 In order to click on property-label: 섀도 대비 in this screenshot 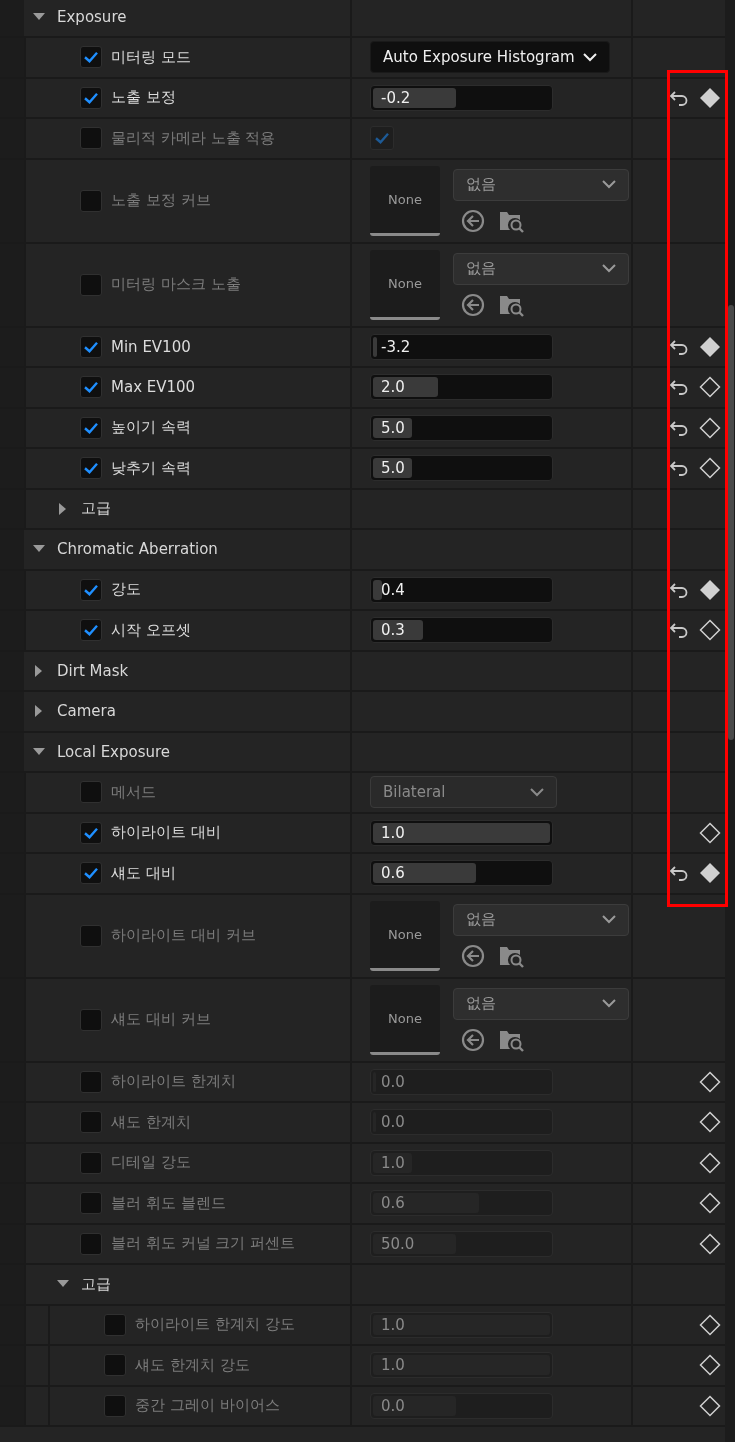, I will do `click(143, 873)`.